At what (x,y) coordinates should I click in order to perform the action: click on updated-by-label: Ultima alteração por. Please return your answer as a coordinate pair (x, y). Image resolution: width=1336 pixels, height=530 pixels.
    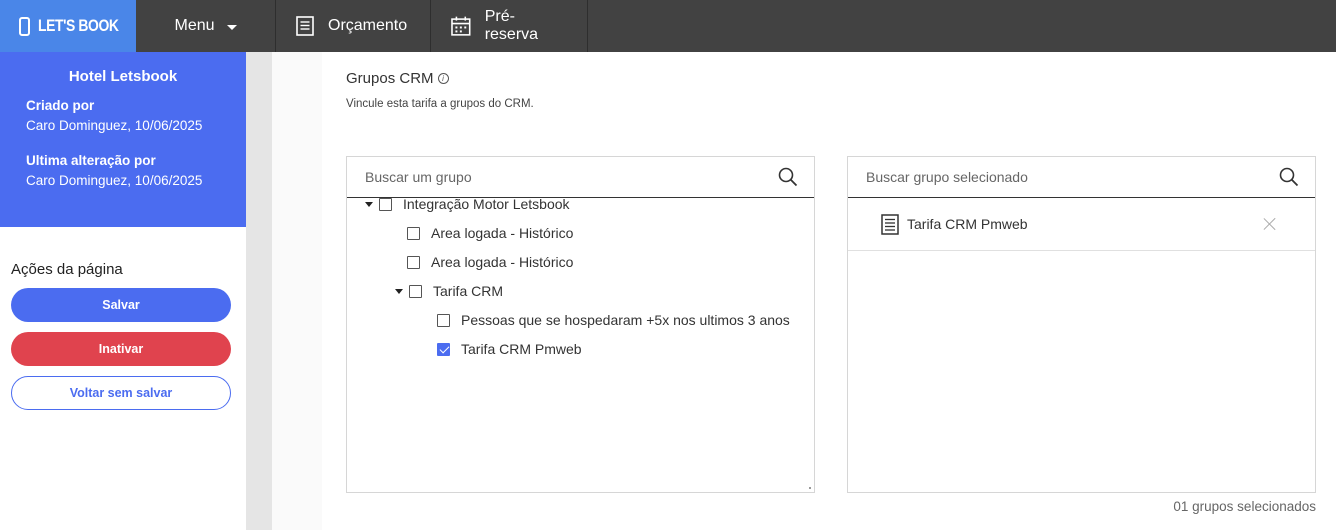
    Looking at the image, I should click on (91, 160).